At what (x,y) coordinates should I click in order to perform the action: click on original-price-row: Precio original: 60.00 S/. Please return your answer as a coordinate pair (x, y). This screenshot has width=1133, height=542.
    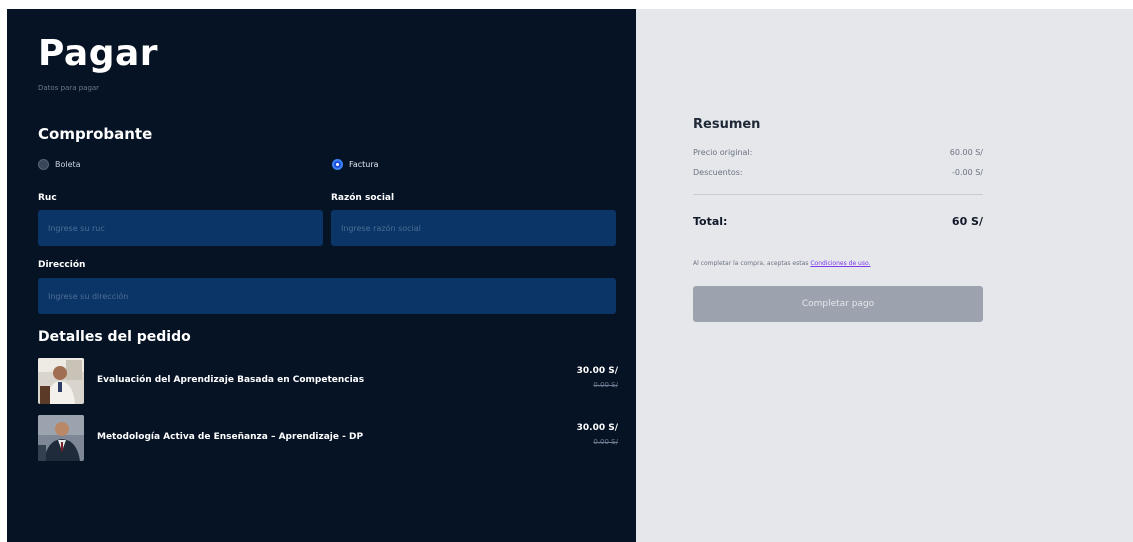
    Looking at the image, I should click on (838, 152).